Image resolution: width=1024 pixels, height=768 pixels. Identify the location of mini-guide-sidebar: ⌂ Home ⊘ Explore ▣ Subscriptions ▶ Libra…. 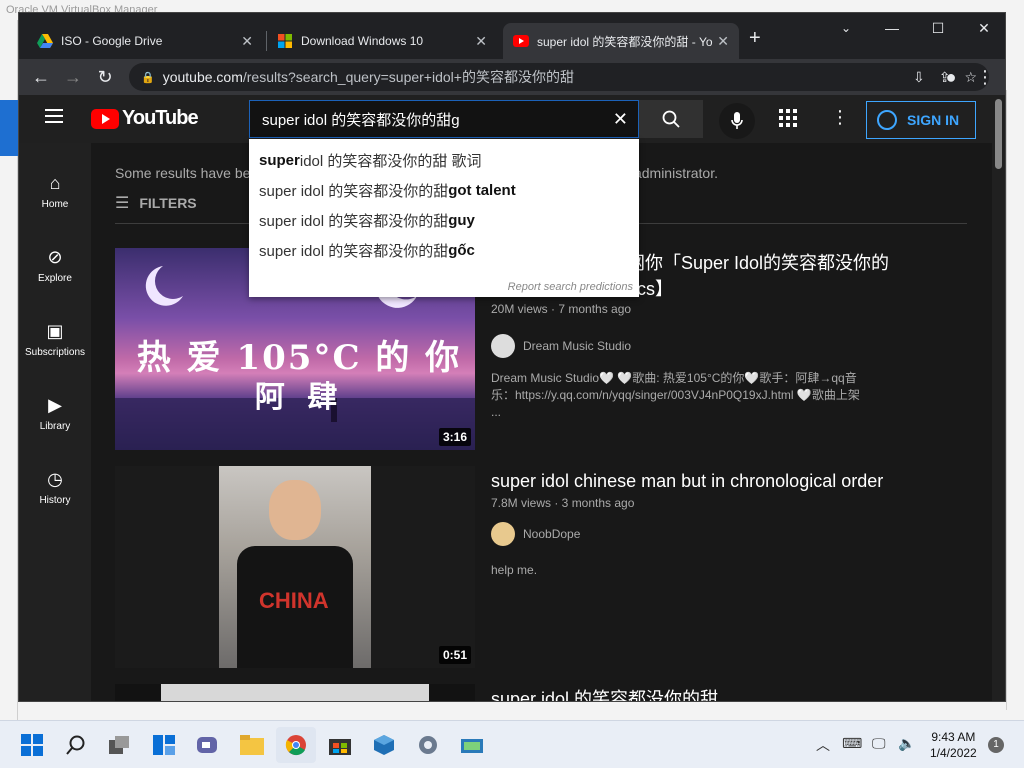
(55, 422).